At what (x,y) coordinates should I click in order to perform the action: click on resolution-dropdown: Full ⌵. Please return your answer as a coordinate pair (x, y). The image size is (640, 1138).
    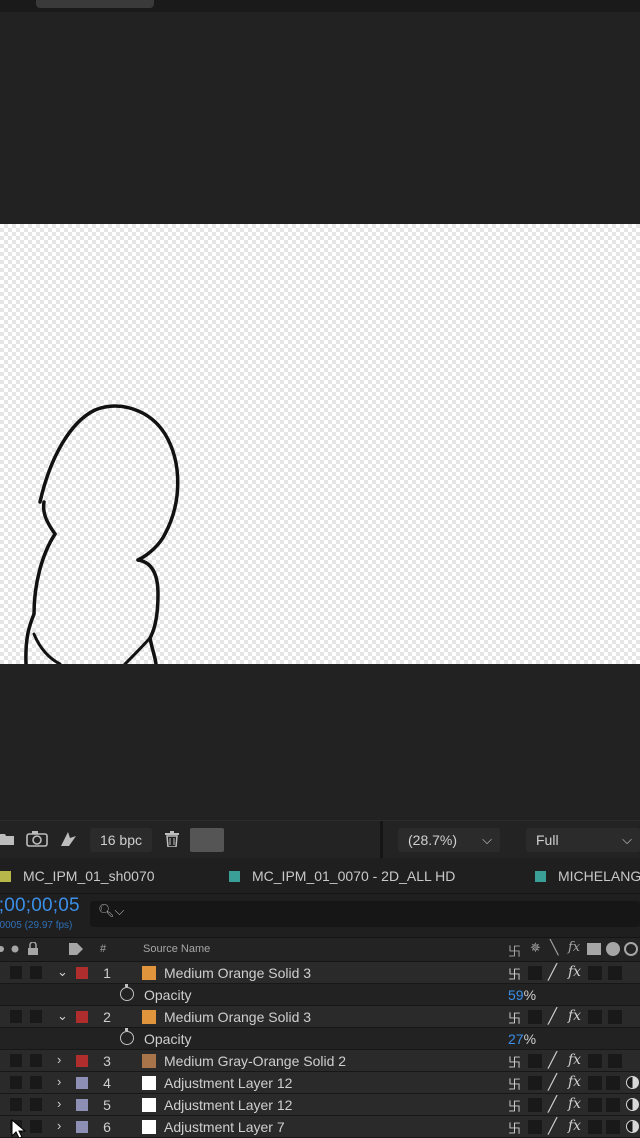
    Looking at the image, I should click on (583, 840).